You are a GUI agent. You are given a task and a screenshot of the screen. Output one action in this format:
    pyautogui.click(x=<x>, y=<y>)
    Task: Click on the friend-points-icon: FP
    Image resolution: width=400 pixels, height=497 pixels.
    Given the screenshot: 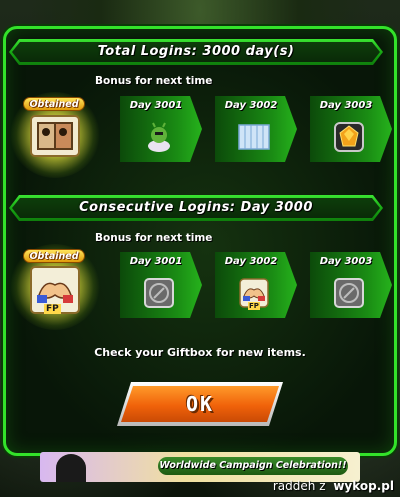 What is the action you would take?
    pyautogui.click(x=254, y=293)
    